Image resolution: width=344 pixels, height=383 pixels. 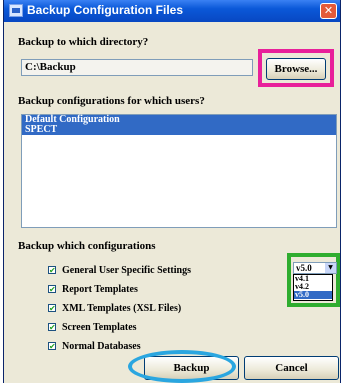 I want to click on window-title: Backup Configuration Files, so click(x=105, y=10).